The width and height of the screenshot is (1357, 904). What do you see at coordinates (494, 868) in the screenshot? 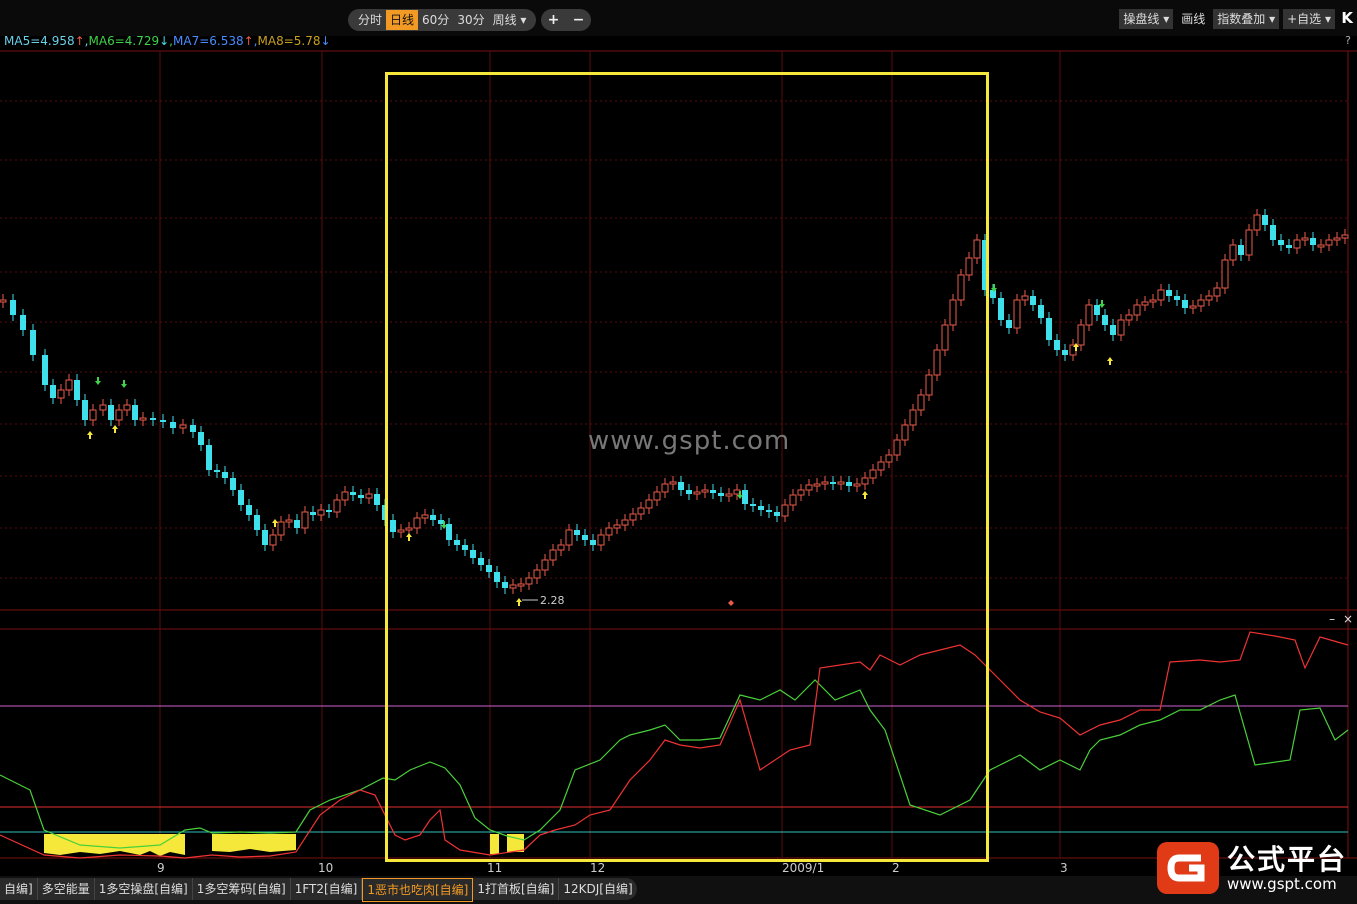
I see `x-tick-label: 11` at bounding box center [494, 868].